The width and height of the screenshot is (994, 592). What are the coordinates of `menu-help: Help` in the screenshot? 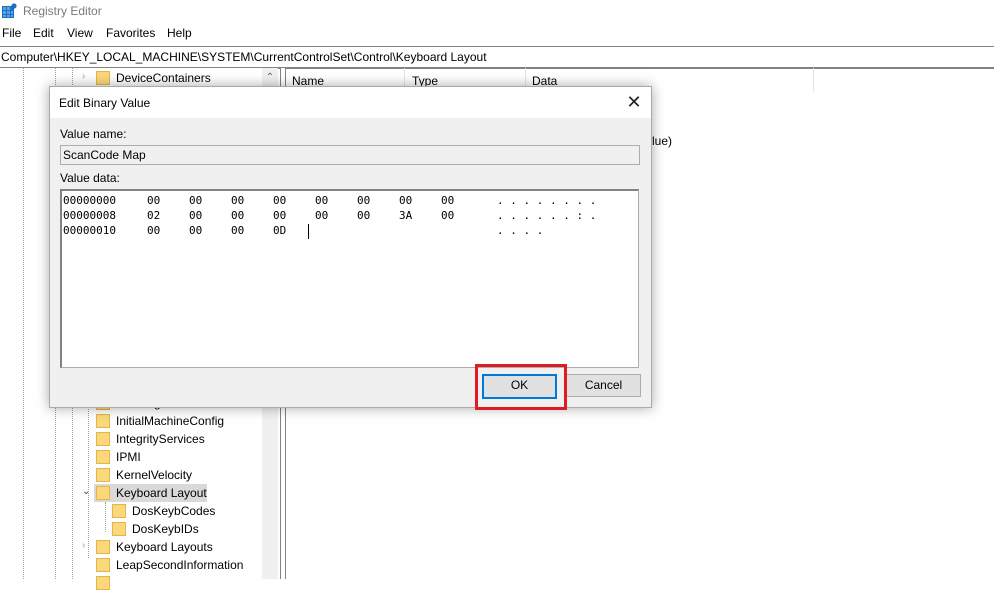 It's located at (179, 33).